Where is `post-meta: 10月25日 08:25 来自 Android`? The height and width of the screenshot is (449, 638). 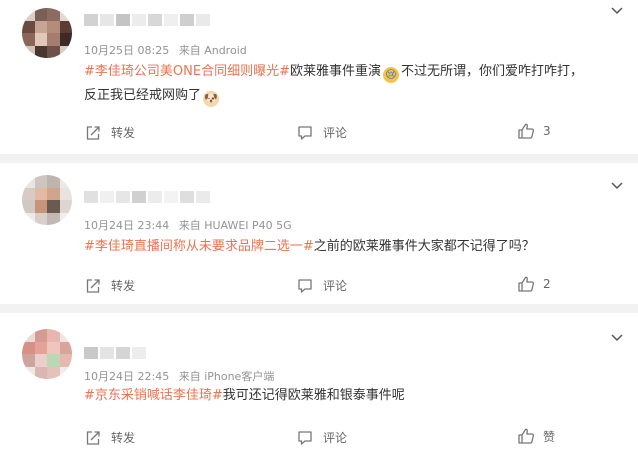 post-meta: 10月25日 08:25 来自 Android is located at coordinates (168, 50).